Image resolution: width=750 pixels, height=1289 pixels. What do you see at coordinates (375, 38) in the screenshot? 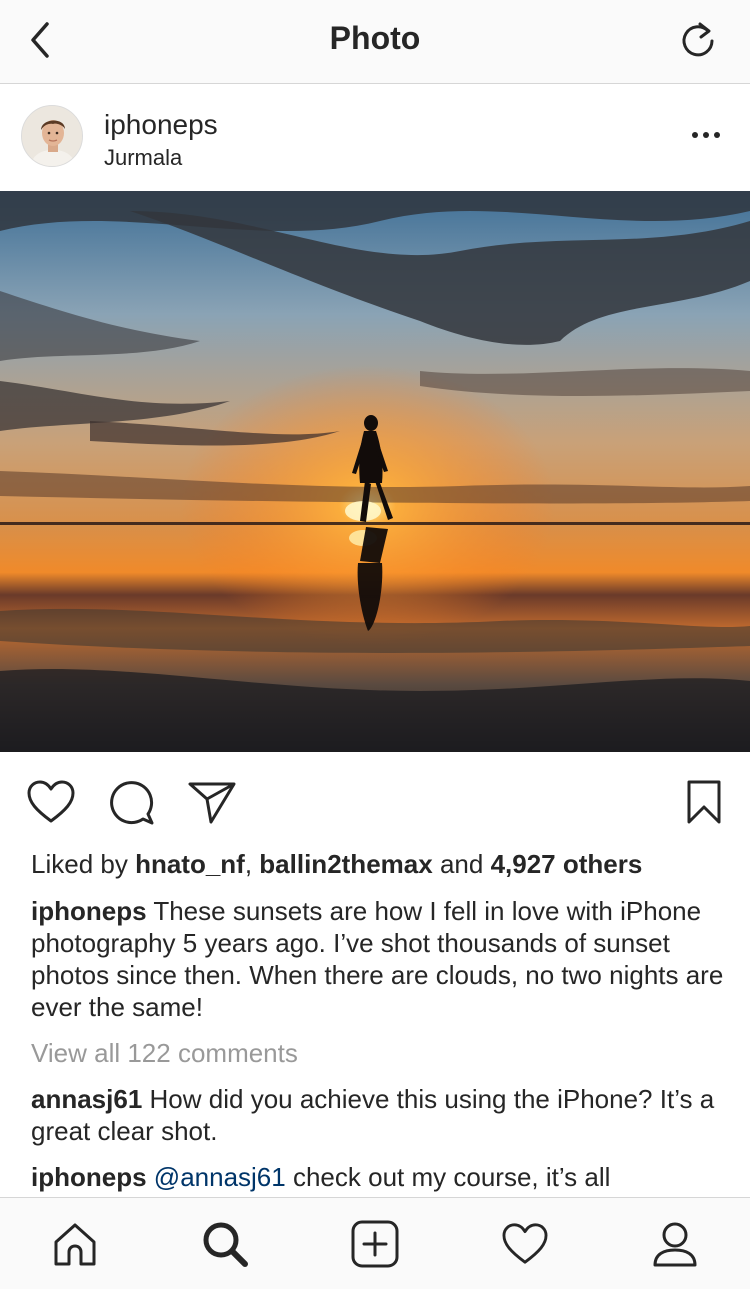
I see `page-title: Photo` at bounding box center [375, 38].